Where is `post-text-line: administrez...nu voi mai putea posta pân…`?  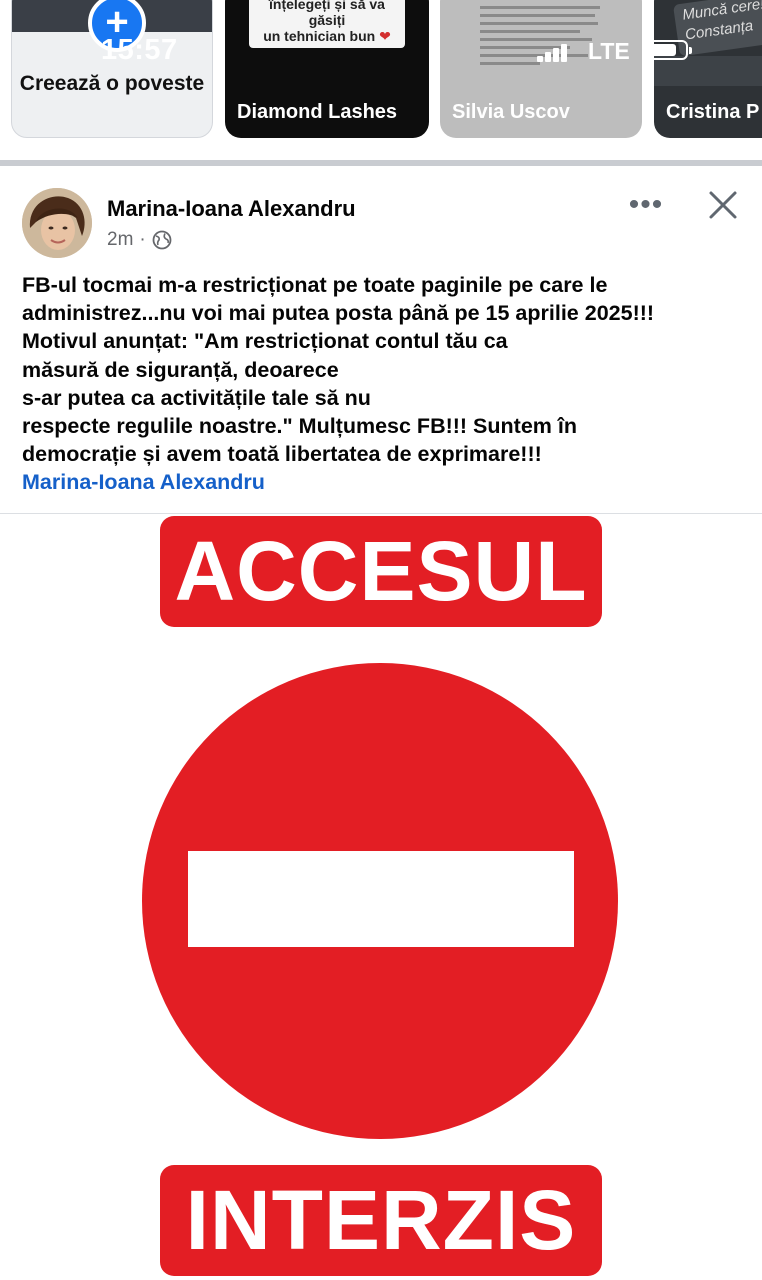
post-text-line: administrez...nu voi mai putea posta pân… is located at coordinates (338, 313).